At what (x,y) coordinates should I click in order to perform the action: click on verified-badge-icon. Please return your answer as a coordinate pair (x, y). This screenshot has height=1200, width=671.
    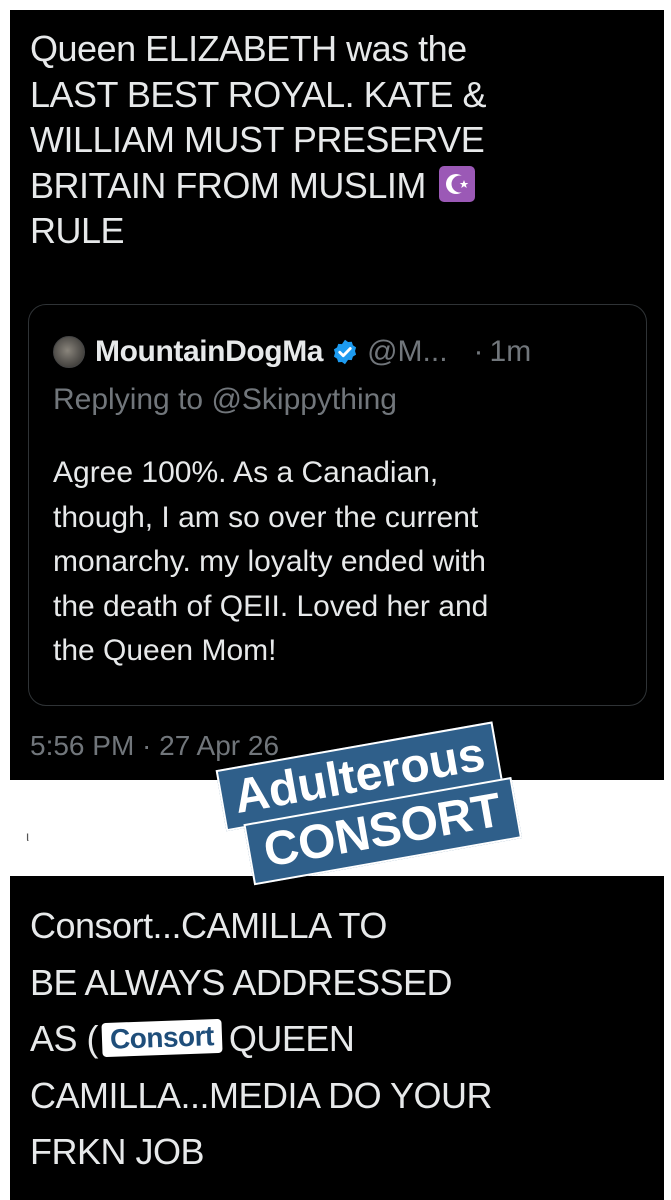
    Looking at the image, I should click on (345, 352).